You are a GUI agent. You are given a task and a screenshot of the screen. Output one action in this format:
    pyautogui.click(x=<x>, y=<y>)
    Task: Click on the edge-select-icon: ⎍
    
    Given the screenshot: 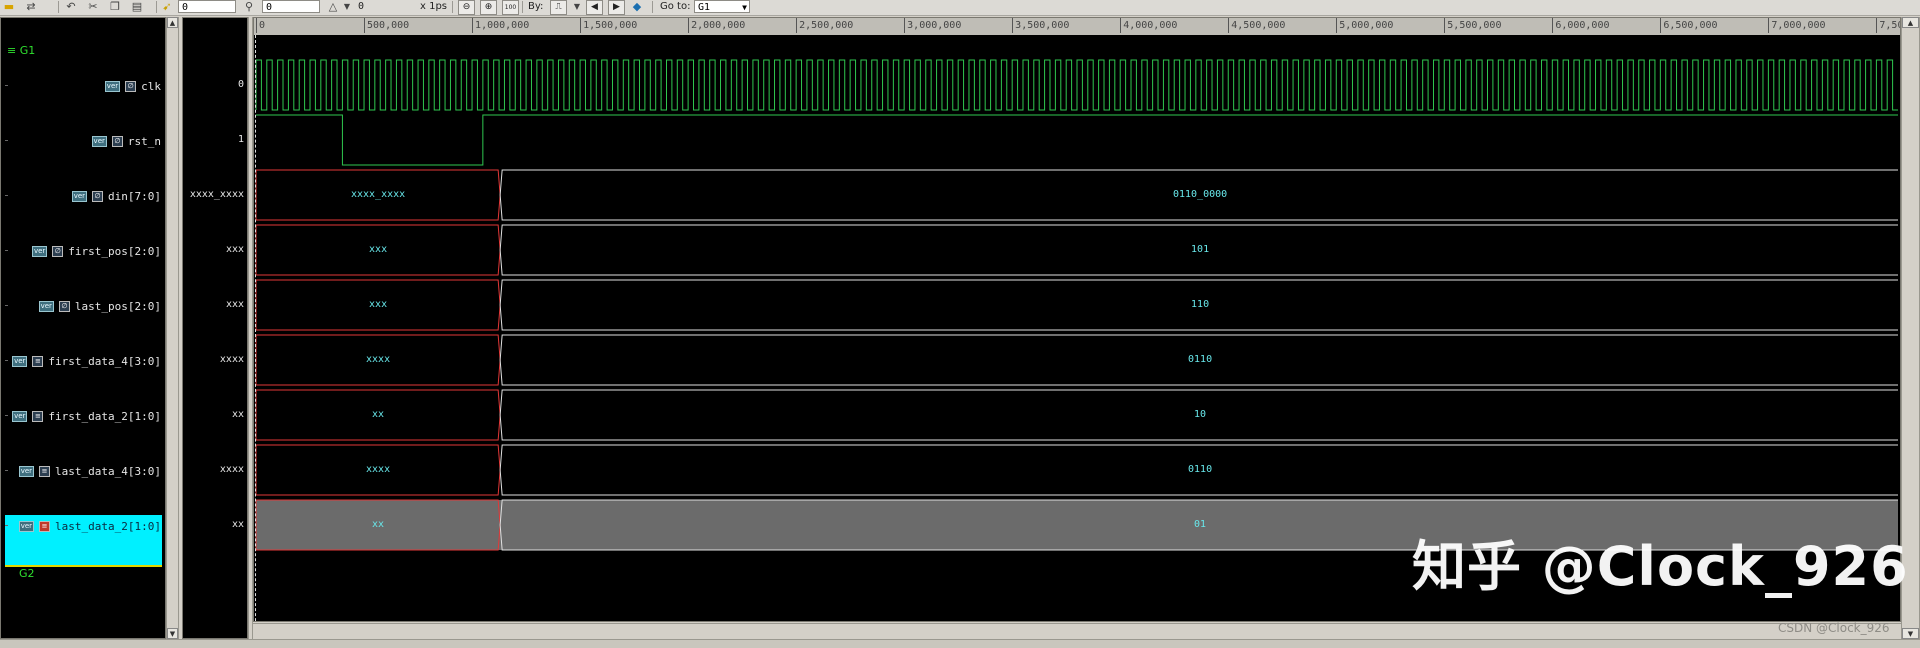 What is the action you would take?
    pyautogui.click(x=558, y=7)
    